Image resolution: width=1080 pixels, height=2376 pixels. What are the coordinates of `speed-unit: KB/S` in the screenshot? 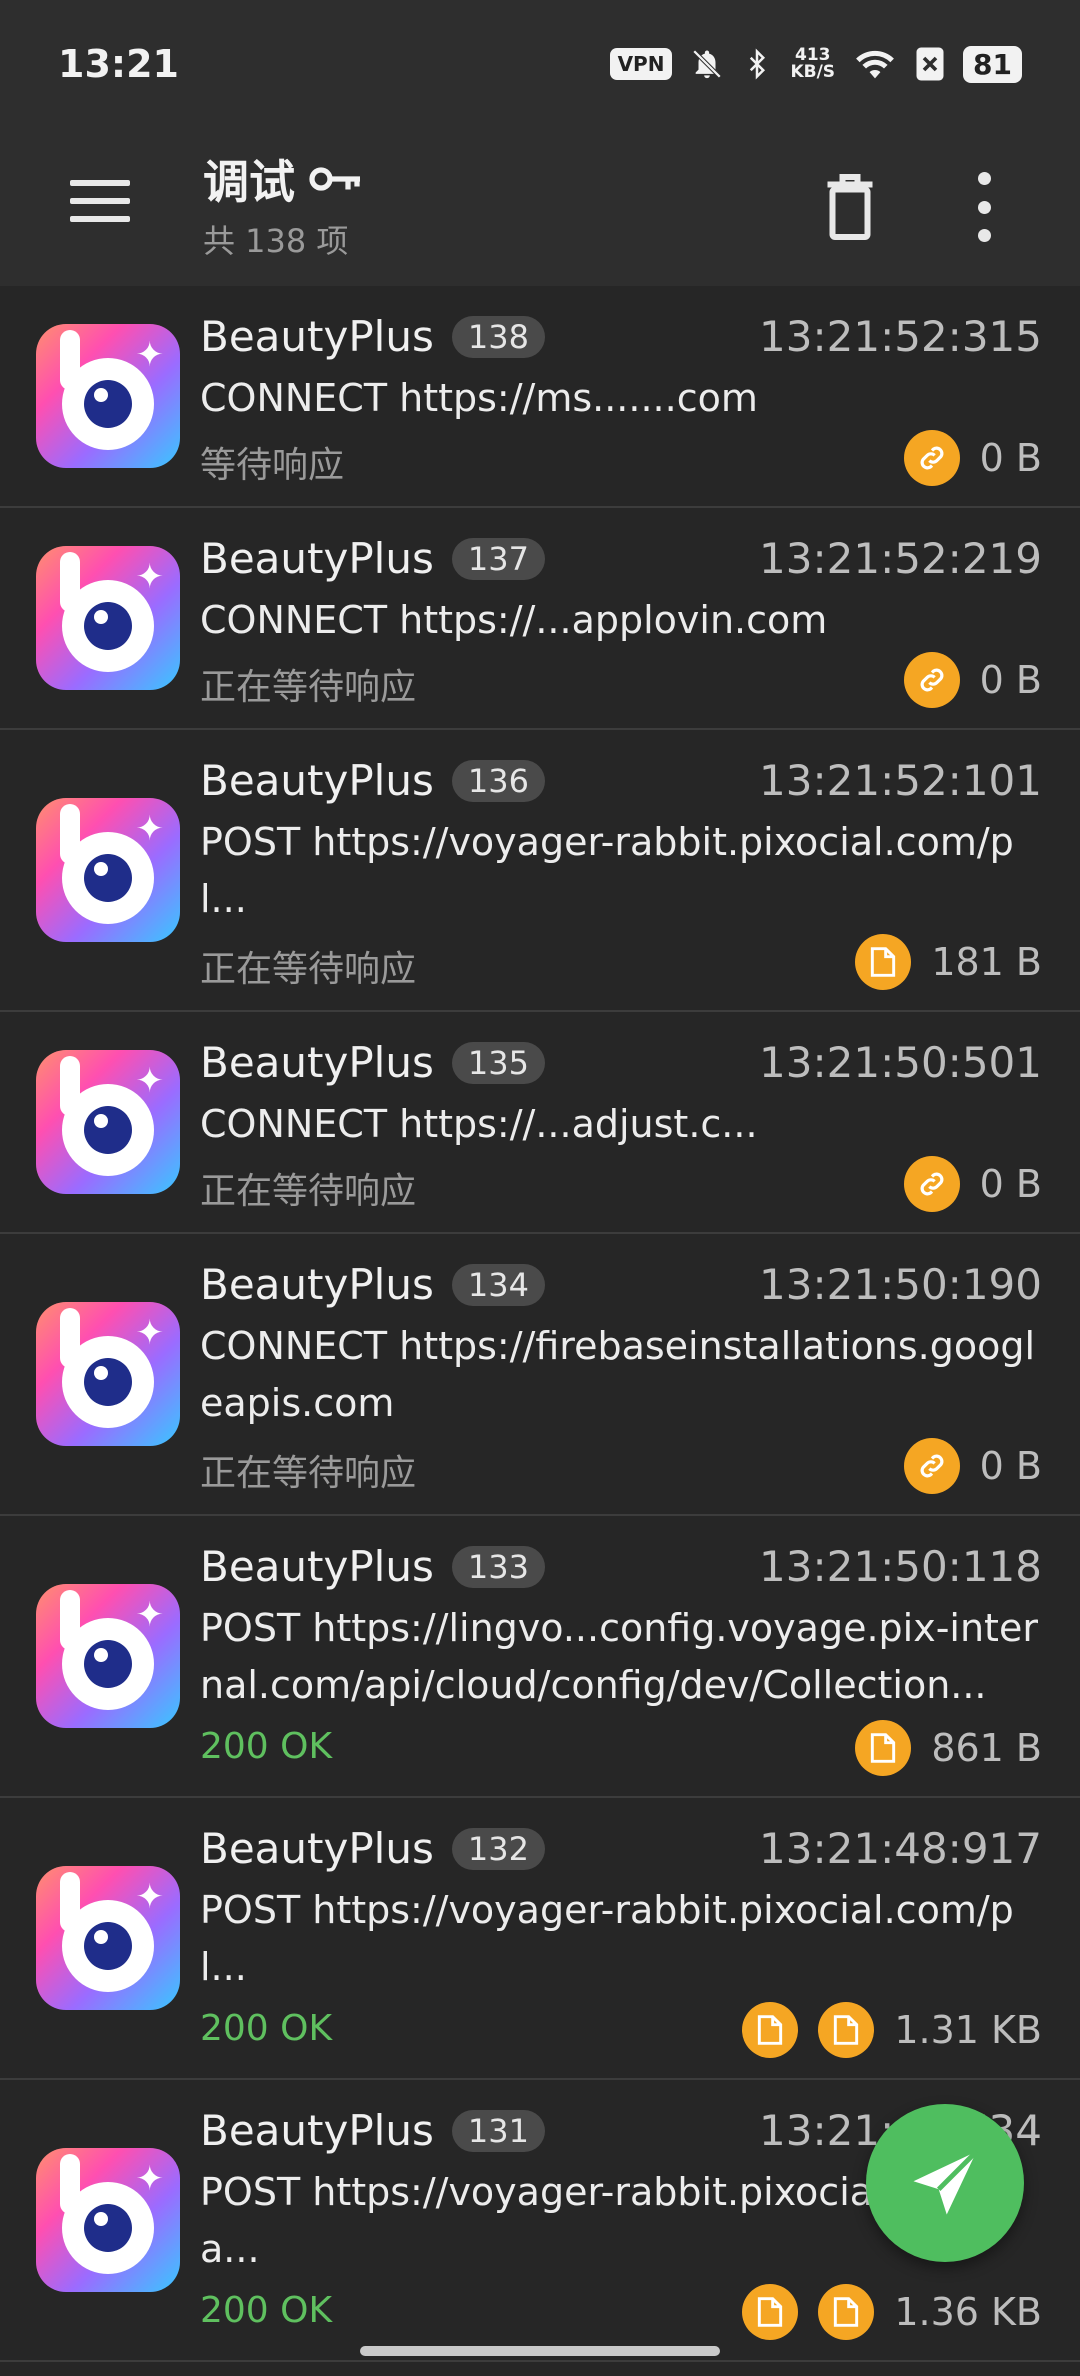 It's located at (813, 72).